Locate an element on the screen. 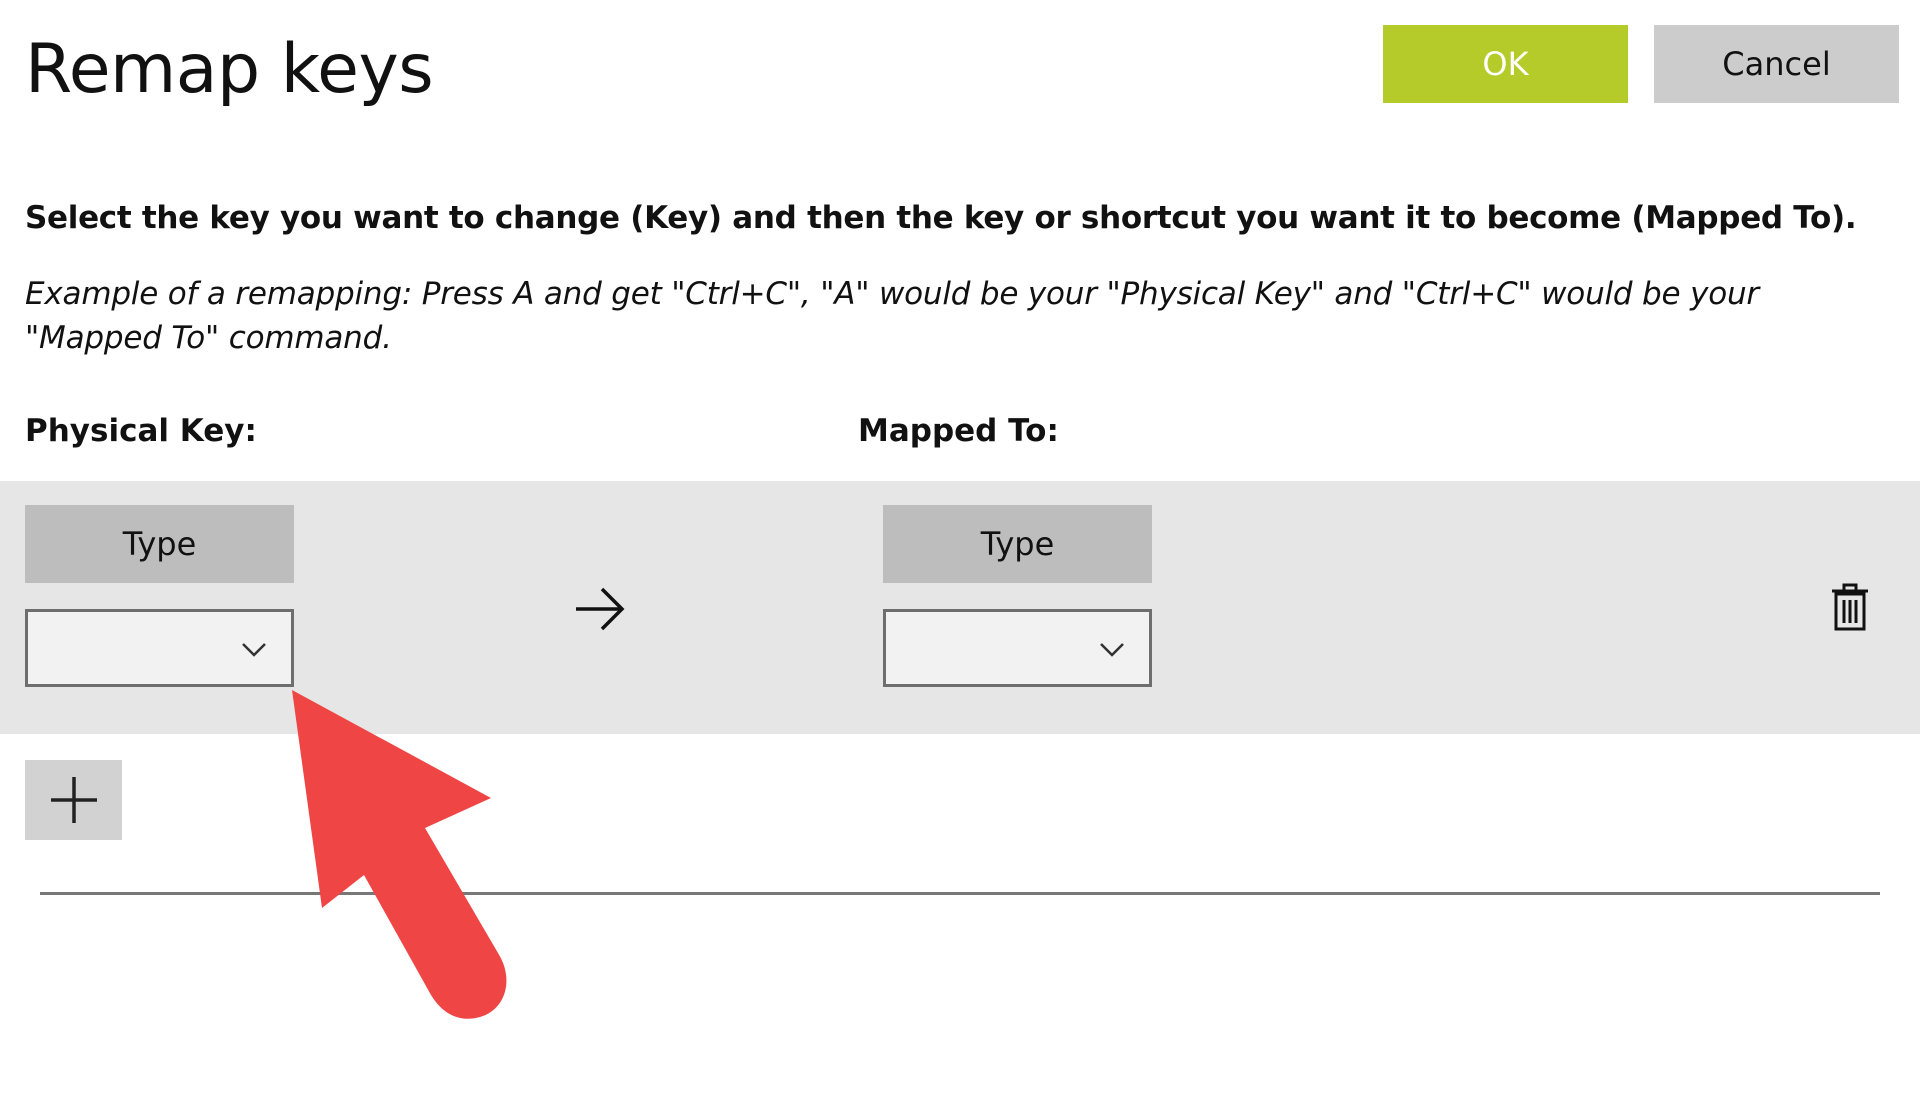 The width and height of the screenshot is (1920, 1103). red-pointer-arrow is located at coordinates (399, 854).